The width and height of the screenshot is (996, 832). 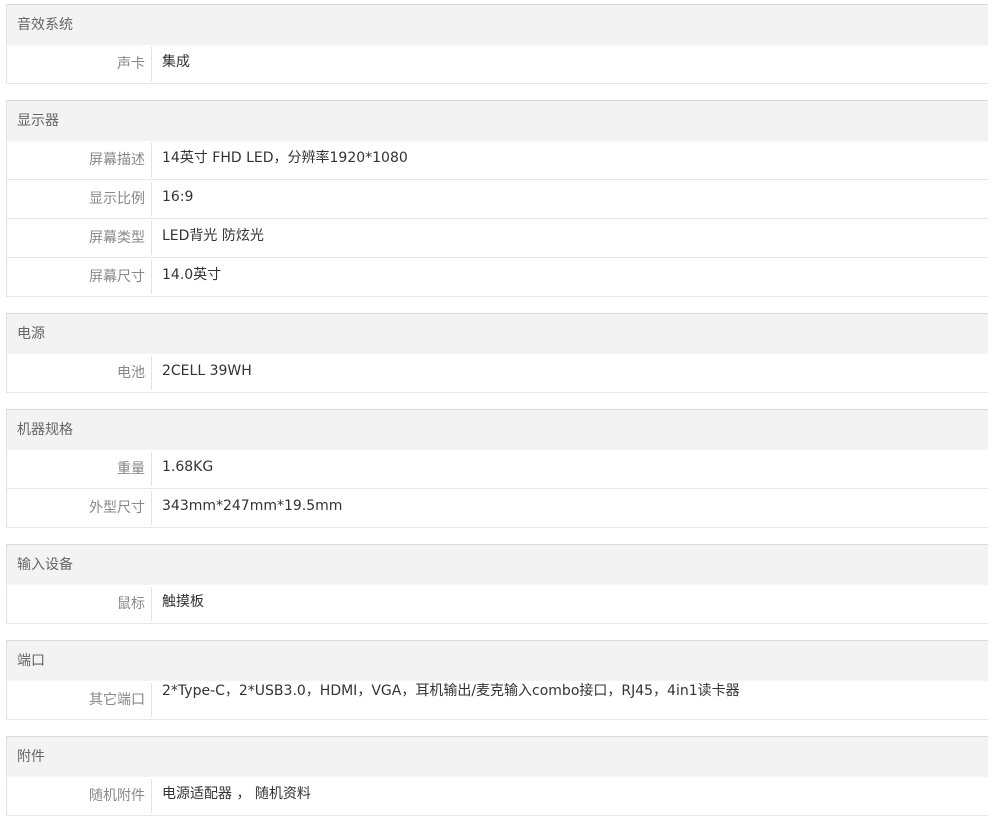 What do you see at coordinates (497, 160) in the screenshot?
I see `spec-row: 屏幕描述 14英寸 FHD LED，分辨率1920*1080` at bounding box center [497, 160].